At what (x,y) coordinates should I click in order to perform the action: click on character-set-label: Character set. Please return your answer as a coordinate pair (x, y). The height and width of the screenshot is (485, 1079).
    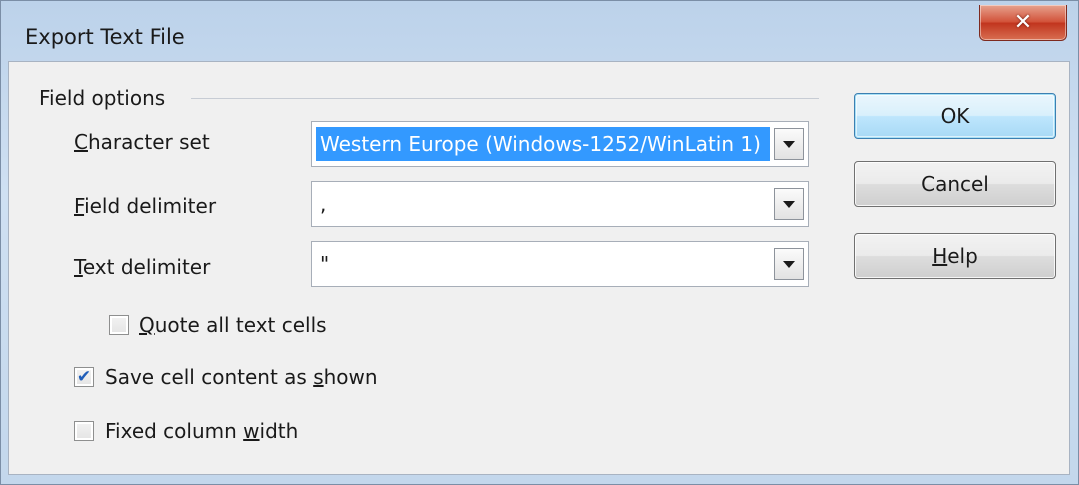
    Looking at the image, I should click on (142, 142).